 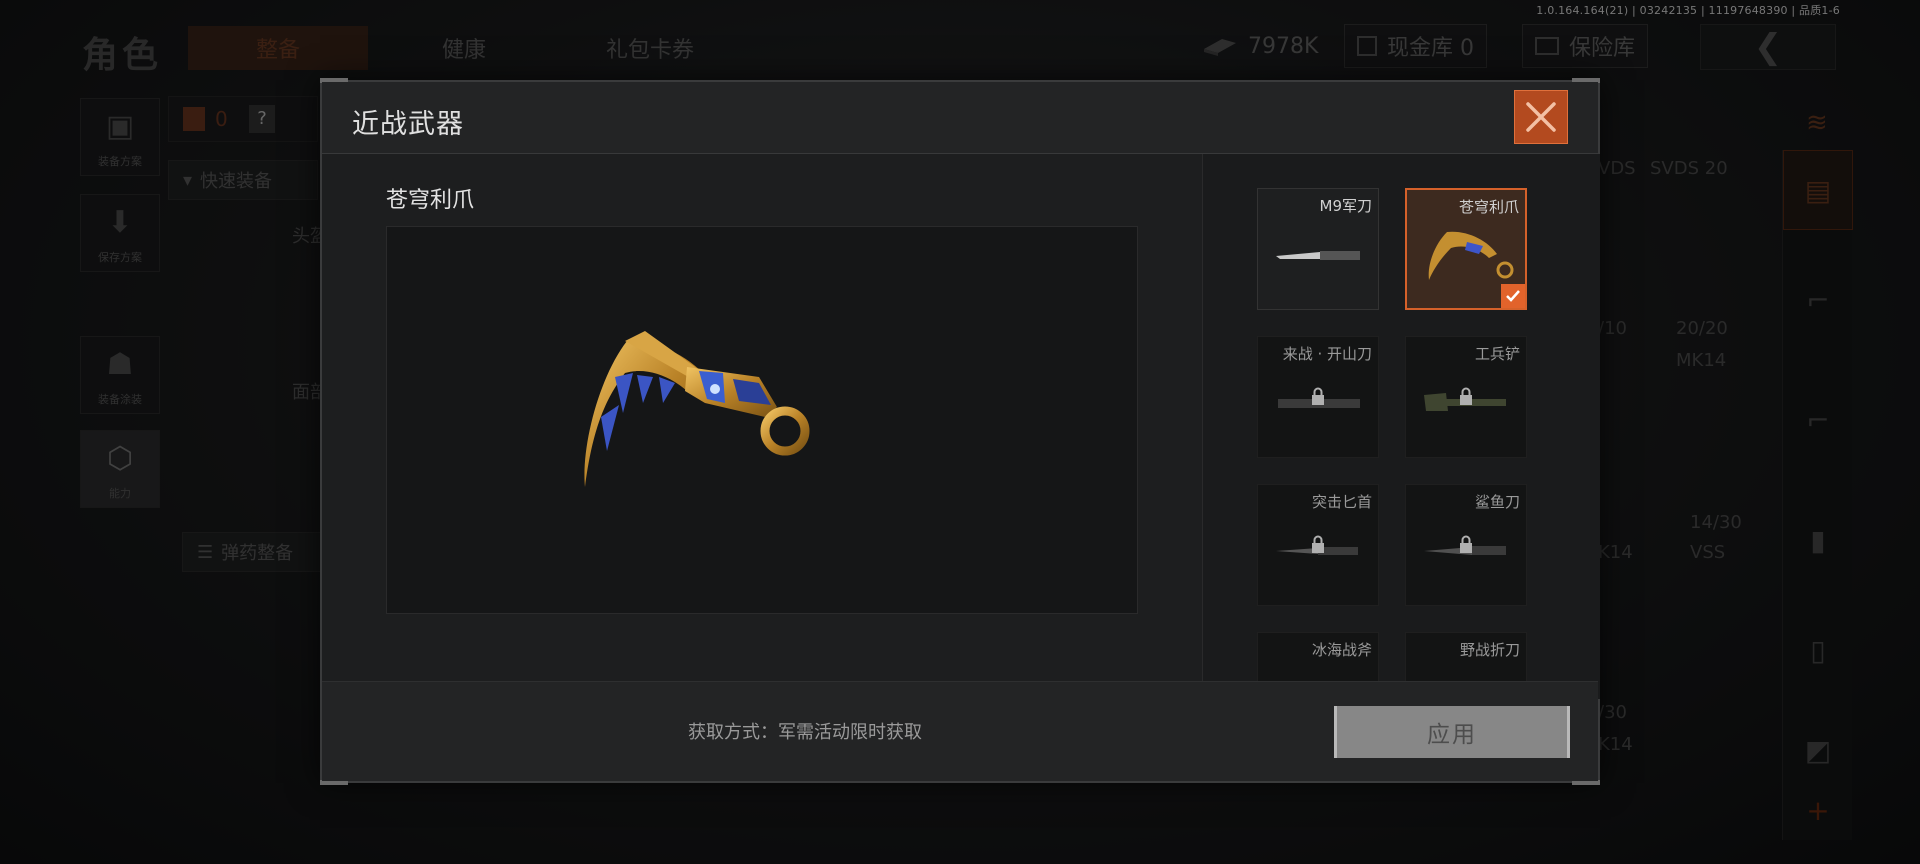 I want to click on weapon-card-shovel: 工兵铲, so click(x=1466, y=397).